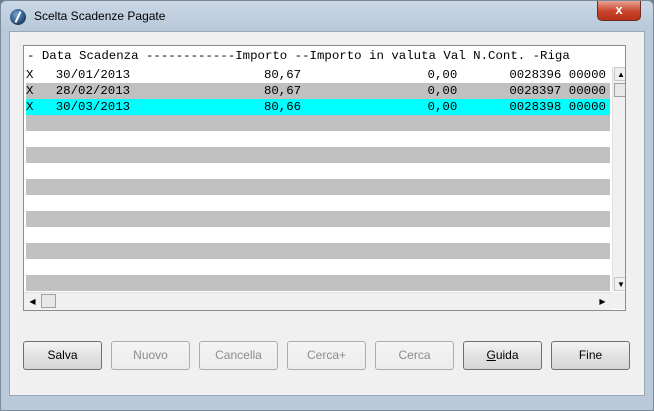  Describe the element at coordinates (48, 301) in the screenshot. I see `horizontal-scroll-thumb` at that location.